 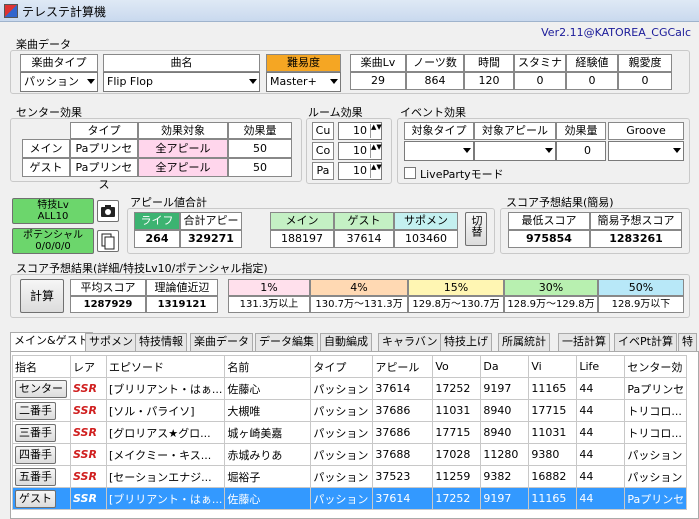 I want to click on slot-cell: ゲスト, so click(x=41, y=498).